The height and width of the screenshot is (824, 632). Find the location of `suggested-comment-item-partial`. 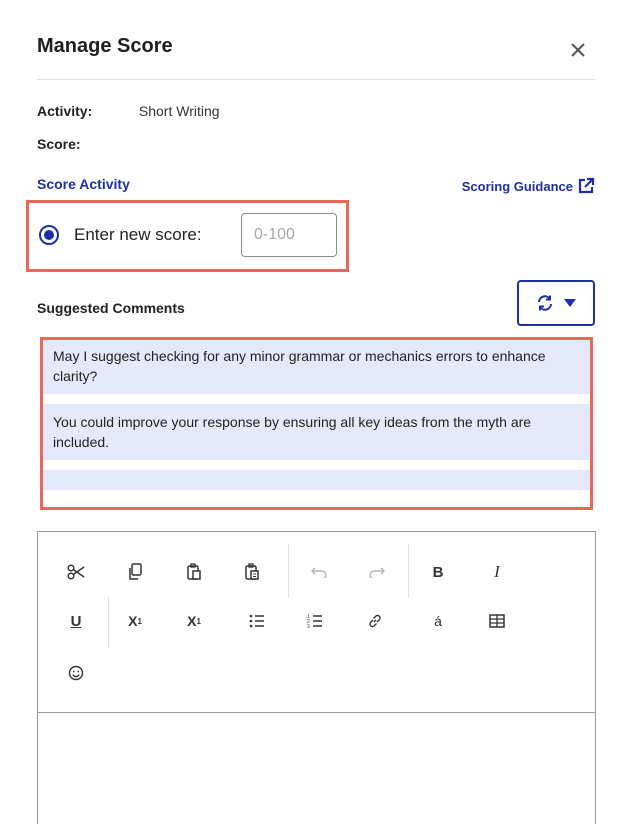

suggested-comment-item-partial is located at coordinates (316, 480).